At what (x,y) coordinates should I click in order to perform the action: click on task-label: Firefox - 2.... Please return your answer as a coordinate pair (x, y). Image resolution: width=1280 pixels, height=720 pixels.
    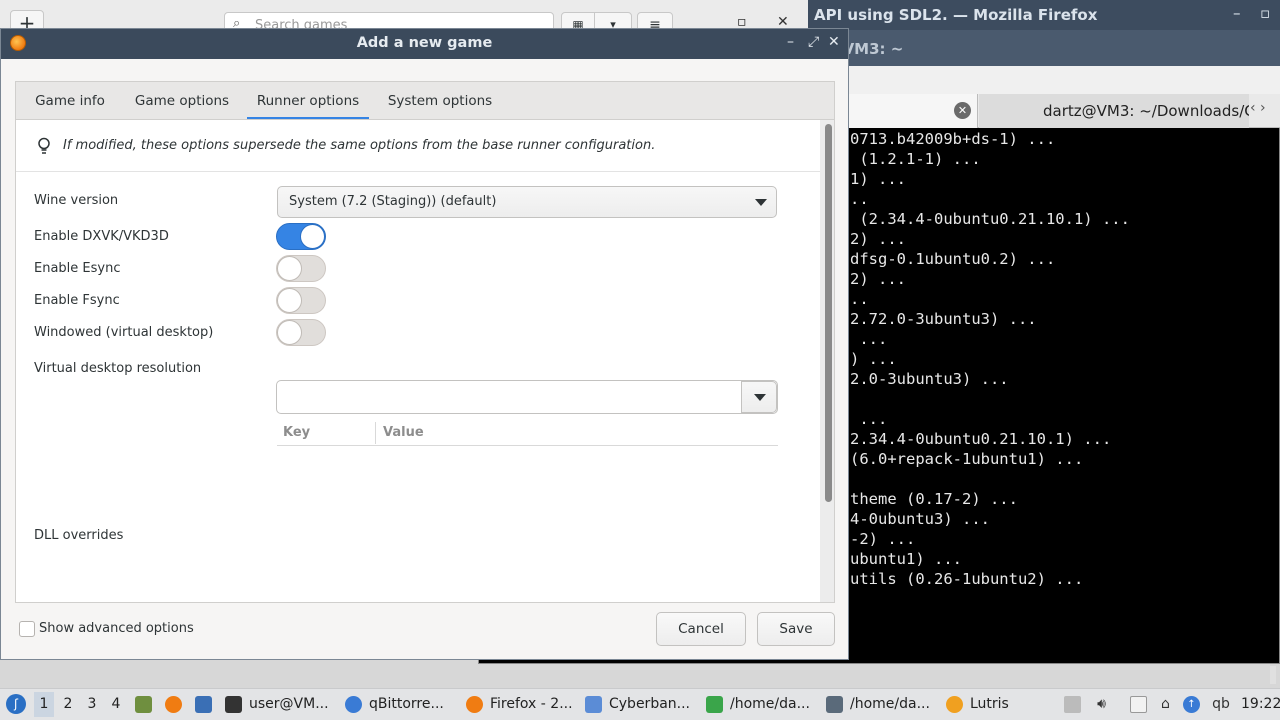
    Looking at the image, I should click on (531, 704).